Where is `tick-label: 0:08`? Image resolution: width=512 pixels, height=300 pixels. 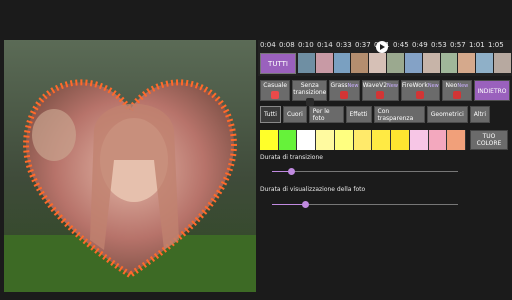
tick-label: 0:08 is located at coordinates (287, 45).